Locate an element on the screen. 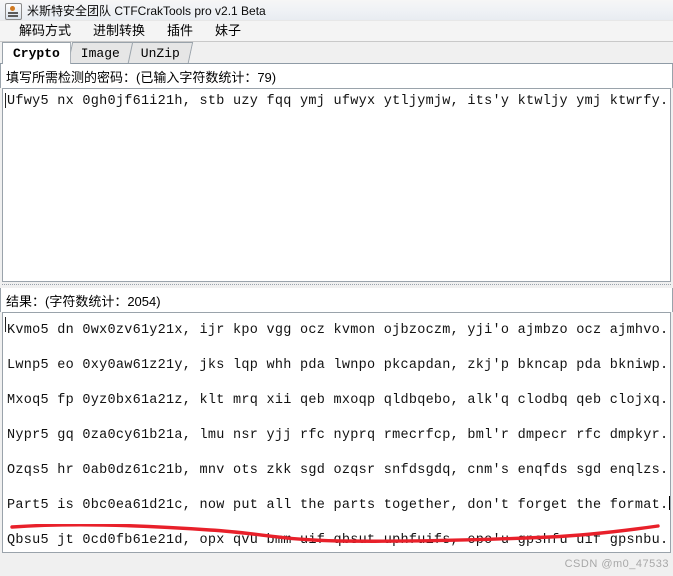  input-panel-label: 填写所需检测的密码：(已输入字符数统计：79) is located at coordinates (336, 76).